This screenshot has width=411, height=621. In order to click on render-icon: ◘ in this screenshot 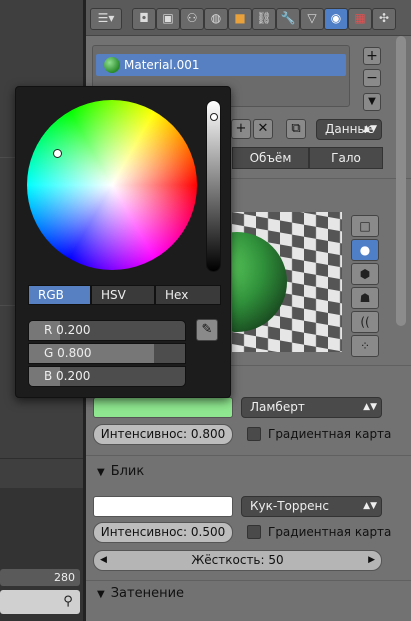, I will do `click(144, 19)`.